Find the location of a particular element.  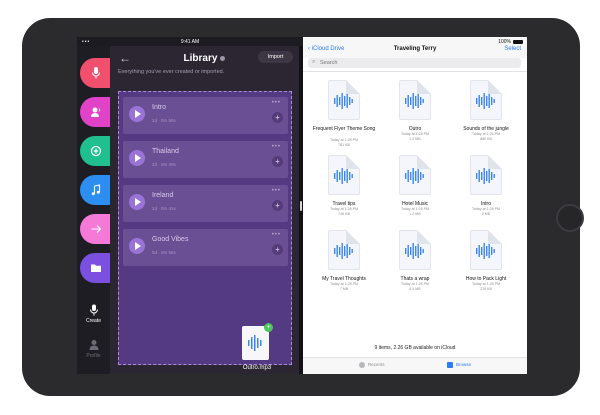

create-tab: Create is located at coordinates (93, 314).